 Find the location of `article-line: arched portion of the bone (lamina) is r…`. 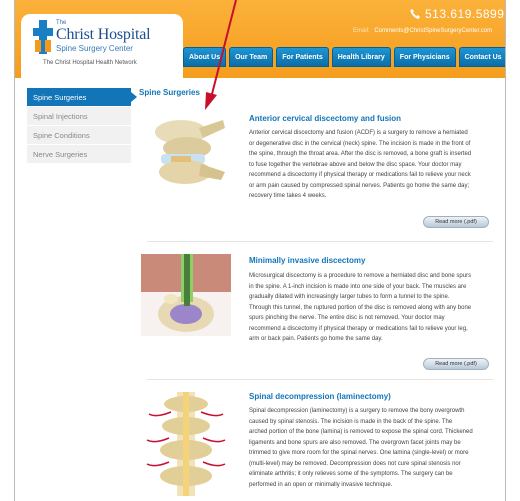

article-line: arched portion of the bone (lamina) is r… is located at coordinates (361, 432).